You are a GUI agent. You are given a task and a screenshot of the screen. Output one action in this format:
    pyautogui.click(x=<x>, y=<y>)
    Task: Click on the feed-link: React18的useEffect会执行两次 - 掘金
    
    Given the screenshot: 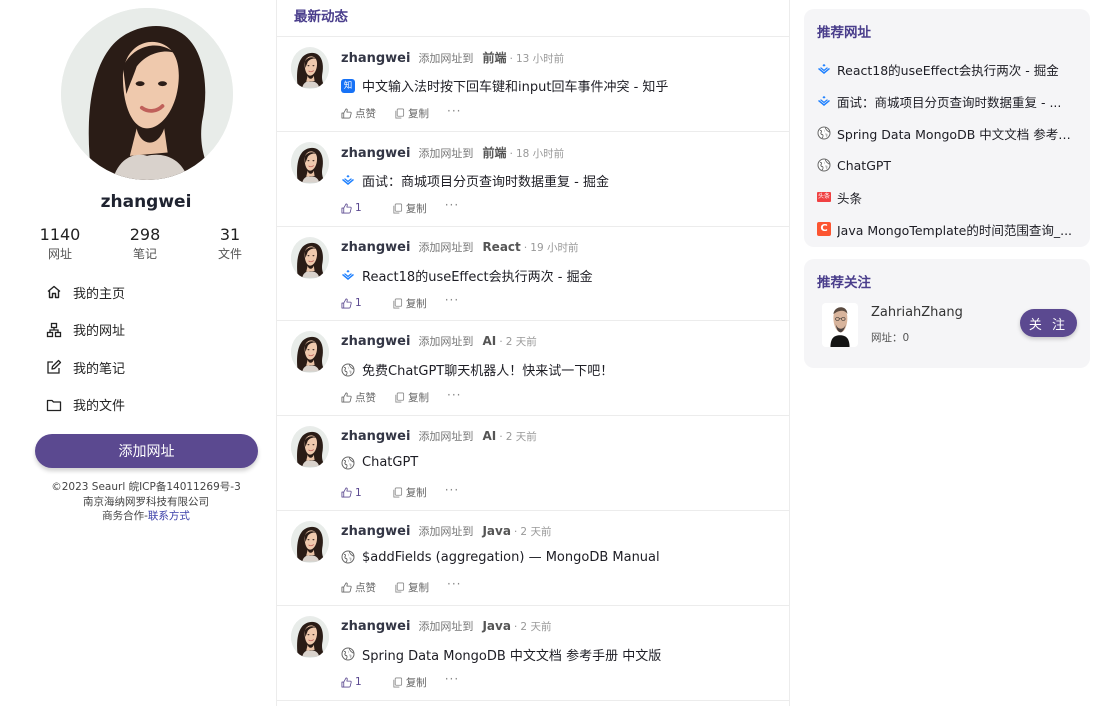 What is the action you would take?
    pyautogui.click(x=467, y=275)
    